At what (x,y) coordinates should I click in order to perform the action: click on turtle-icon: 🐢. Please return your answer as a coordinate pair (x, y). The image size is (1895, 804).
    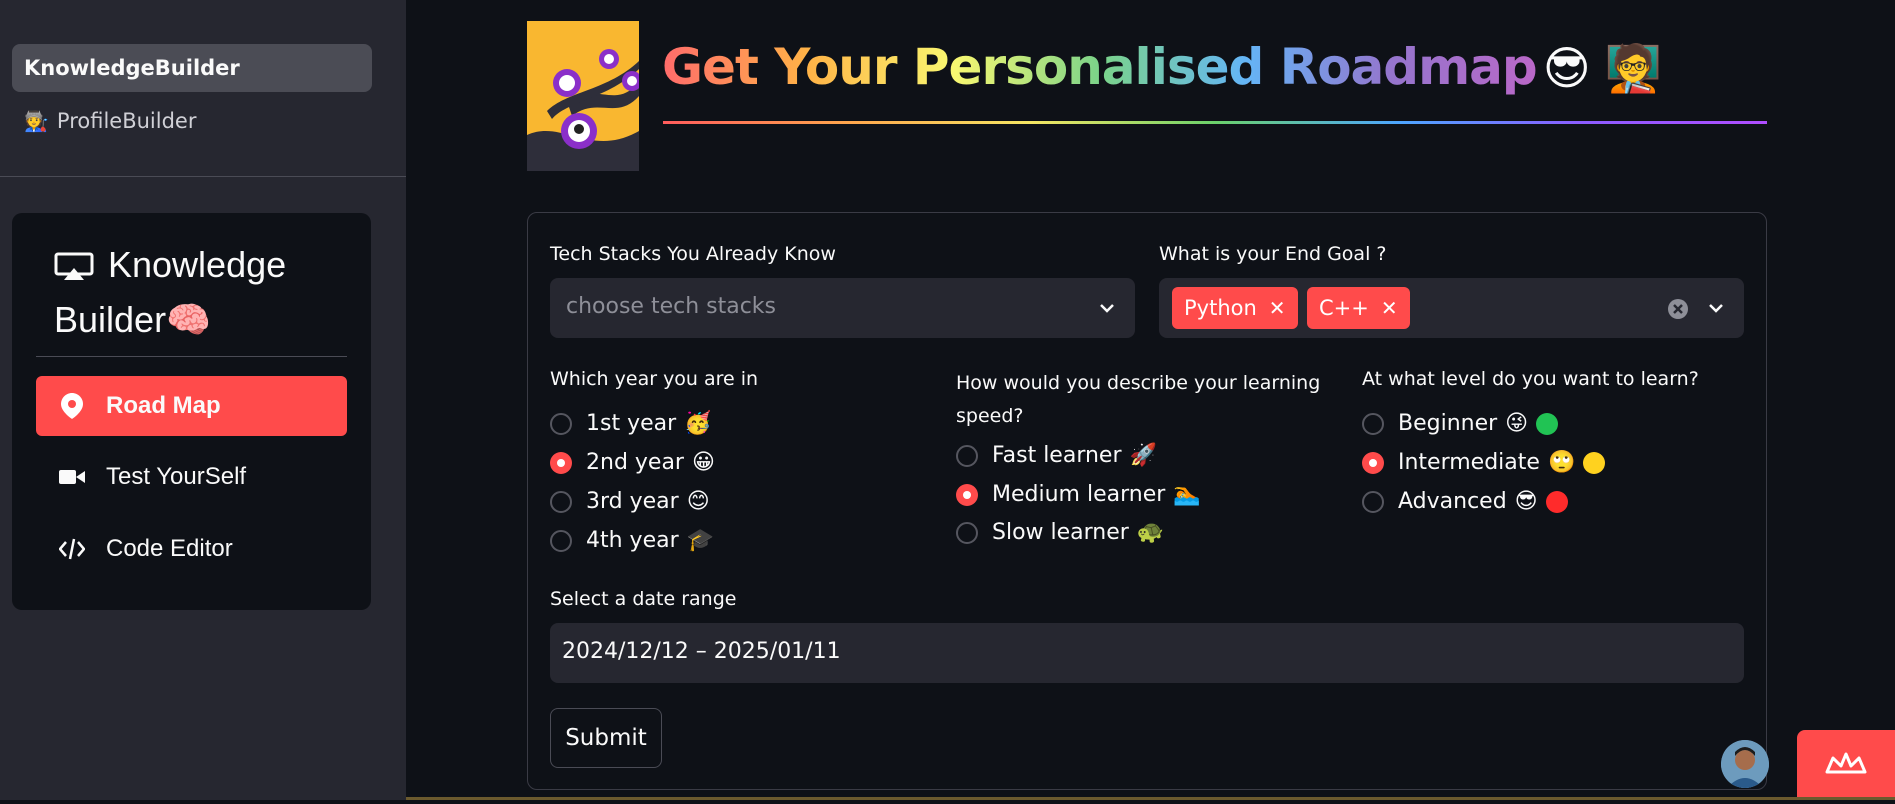
    Looking at the image, I should click on (1150, 532).